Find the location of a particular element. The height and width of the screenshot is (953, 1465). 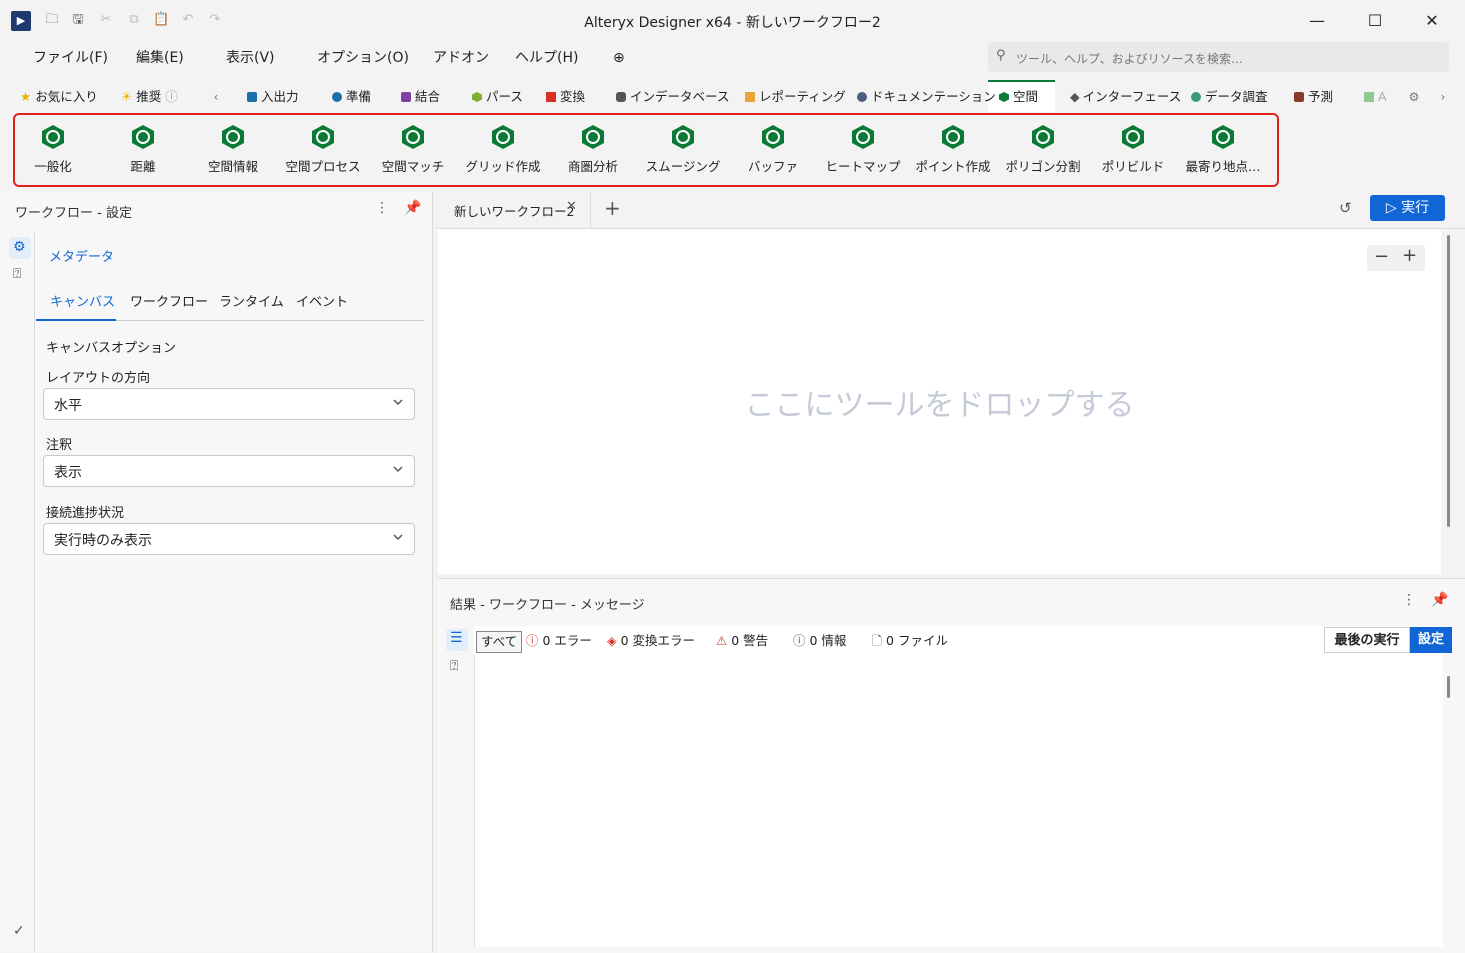

sun-icon: ☀ is located at coordinates (127, 96).